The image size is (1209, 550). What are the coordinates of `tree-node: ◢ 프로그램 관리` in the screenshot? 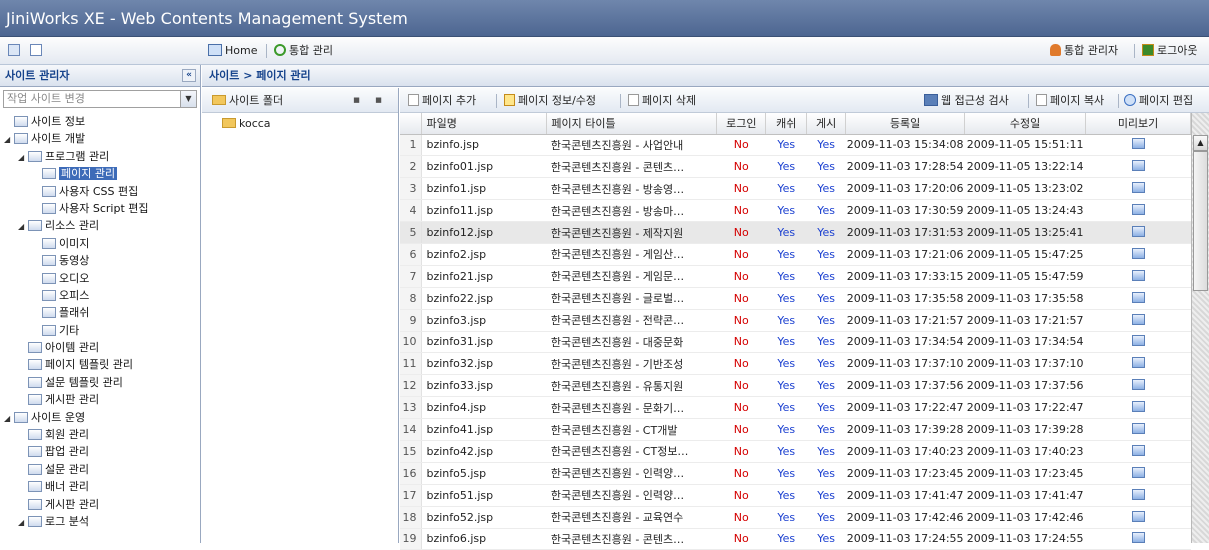 It's located at (100, 156).